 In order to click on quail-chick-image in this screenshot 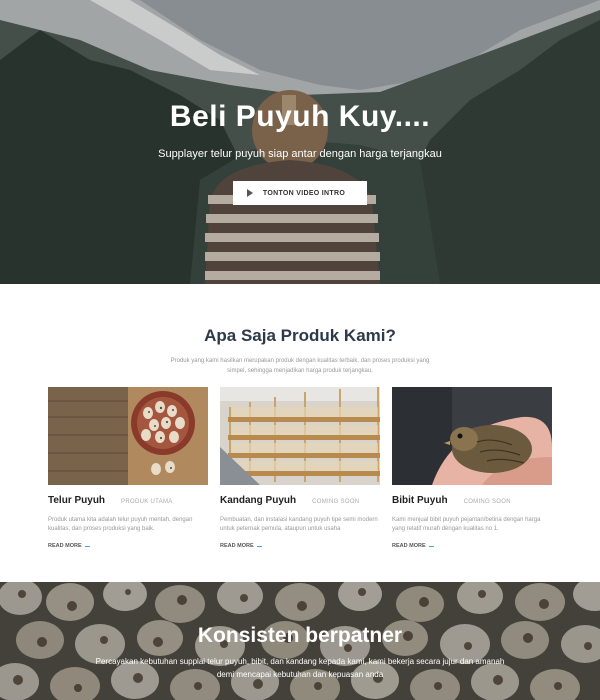, I will do `click(472, 436)`.